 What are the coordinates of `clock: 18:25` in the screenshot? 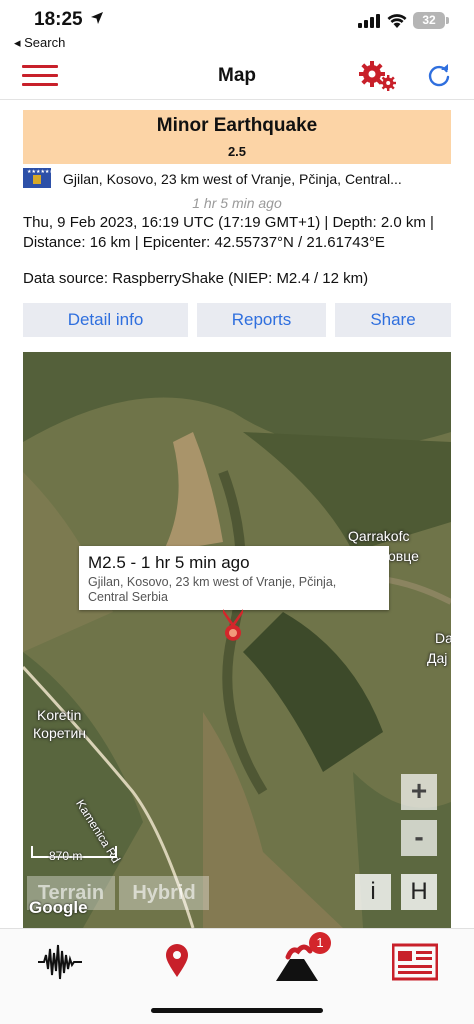 It's located at (58, 19).